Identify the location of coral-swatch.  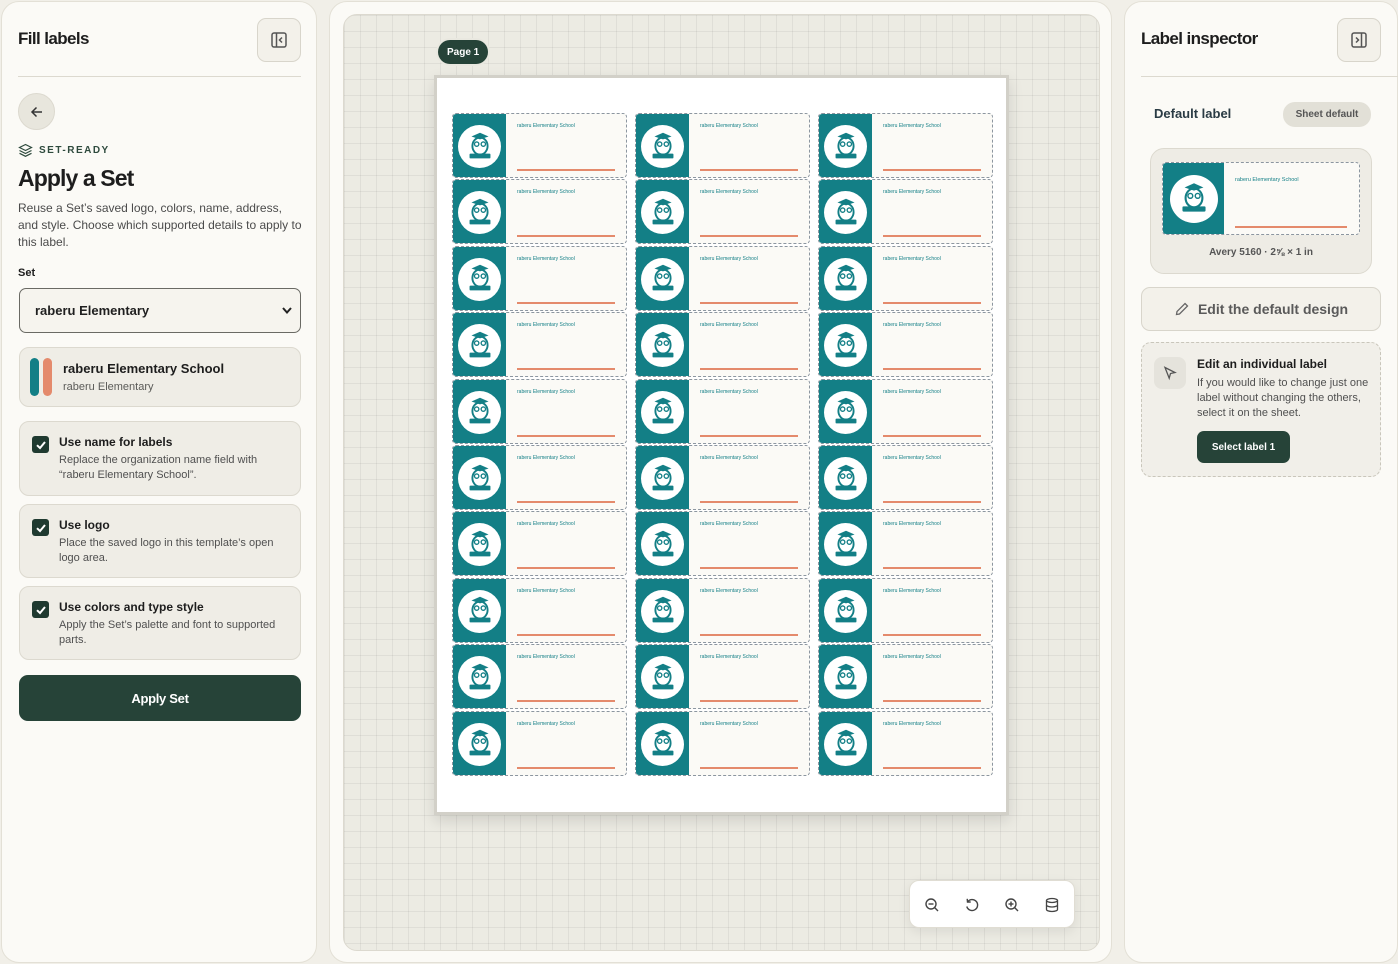
(47, 377).